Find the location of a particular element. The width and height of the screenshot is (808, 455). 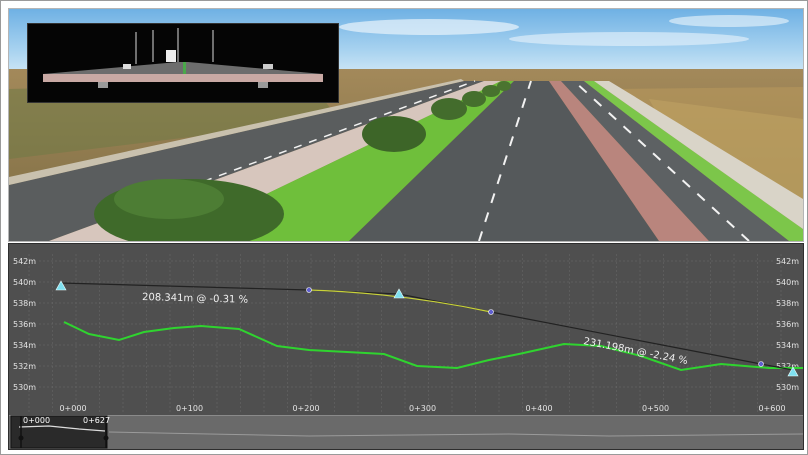

vertical-curve-end-point is located at coordinates (491, 312).